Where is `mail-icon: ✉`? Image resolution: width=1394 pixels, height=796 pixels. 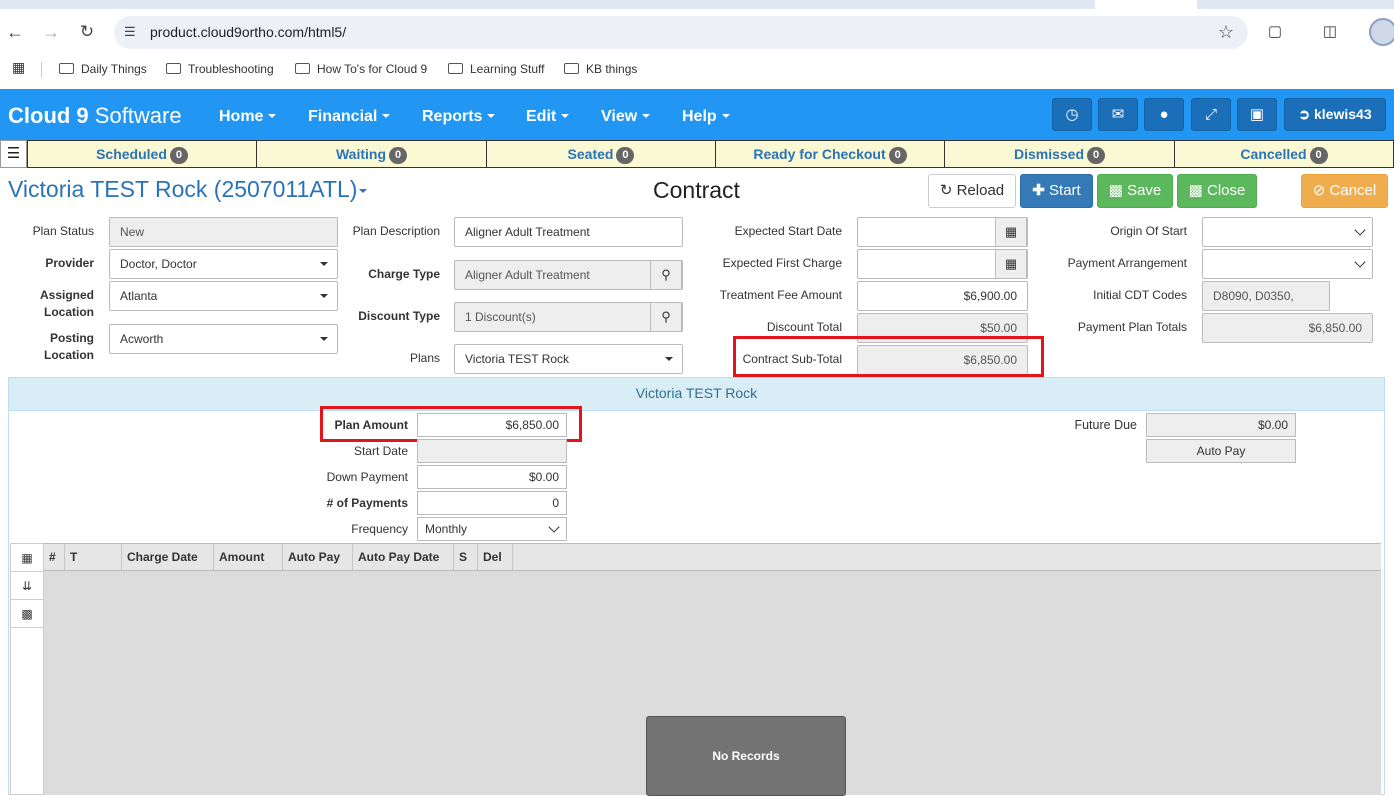
mail-icon: ✉ is located at coordinates (1118, 114).